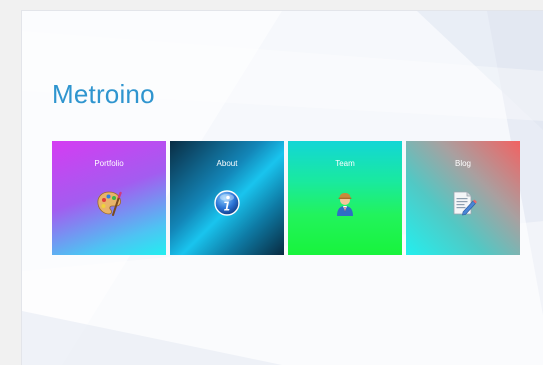 The height and width of the screenshot is (365, 543). What do you see at coordinates (345, 203) in the screenshot?
I see `person-icon` at bounding box center [345, 203].